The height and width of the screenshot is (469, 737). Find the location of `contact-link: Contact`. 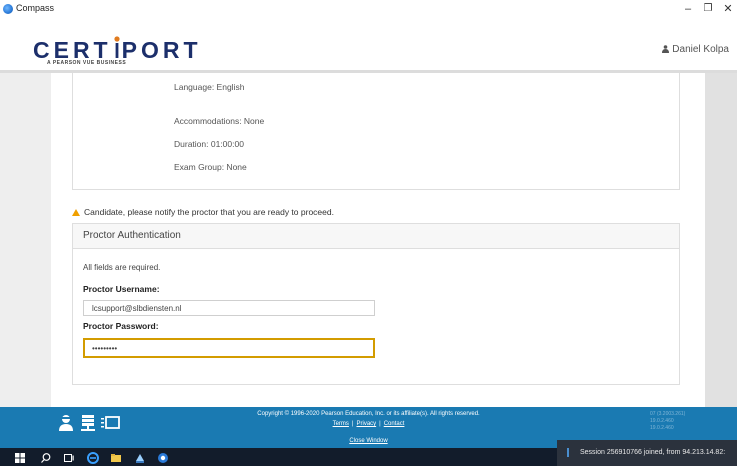

contact-link: Contact is located at coordinates (394, 424).